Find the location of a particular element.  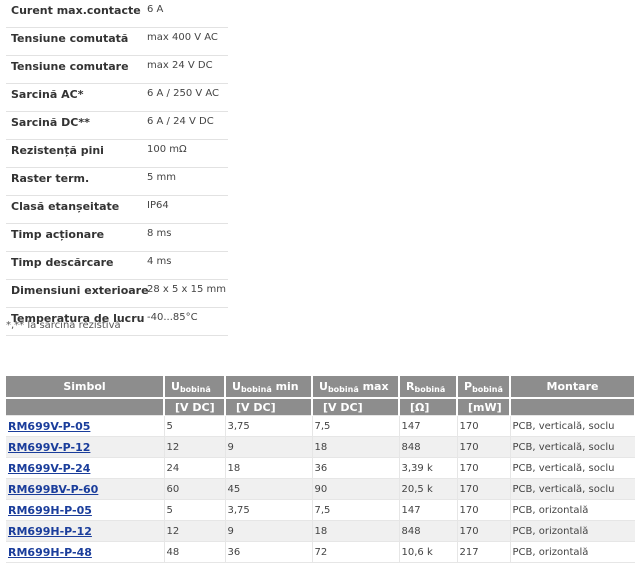

product-link: RM699V-P-24 is located at coordinates (49, 468).